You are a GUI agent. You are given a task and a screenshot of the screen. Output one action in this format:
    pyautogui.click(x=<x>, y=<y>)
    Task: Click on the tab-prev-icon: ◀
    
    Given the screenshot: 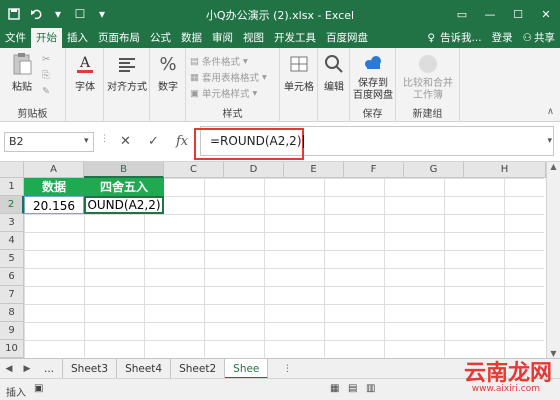 What is the action you would take?
    pyautogui.click(x=9, y=369)
    